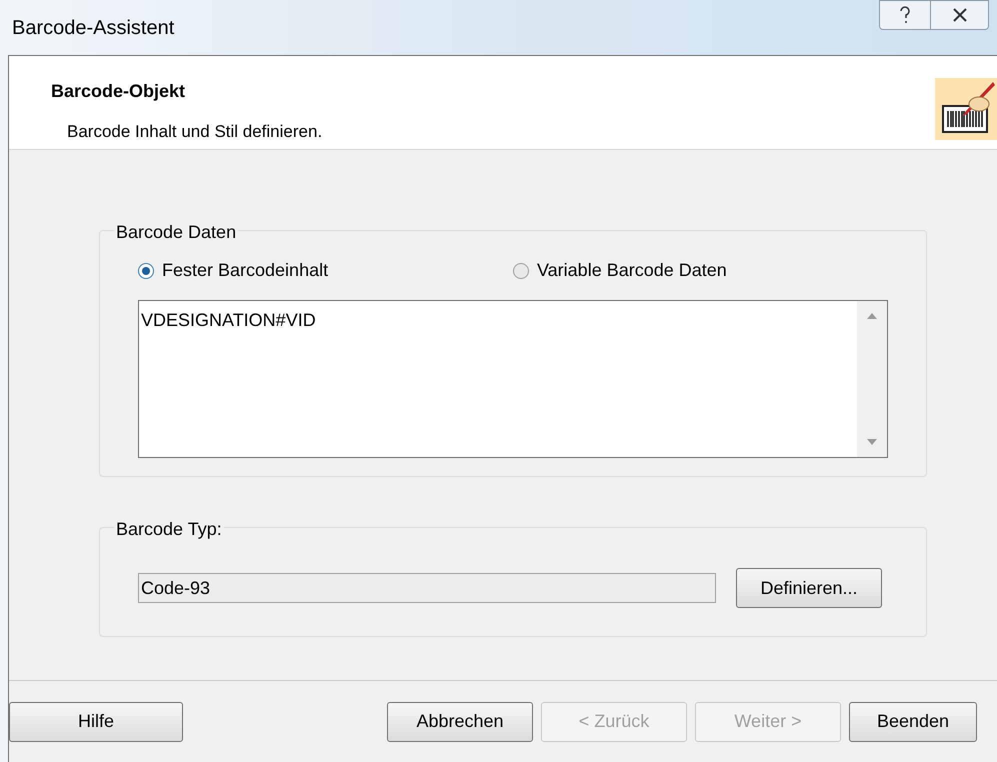 The height and width of the screenshot is (762, 997). I want to click on help-icon, so click(905, 15).